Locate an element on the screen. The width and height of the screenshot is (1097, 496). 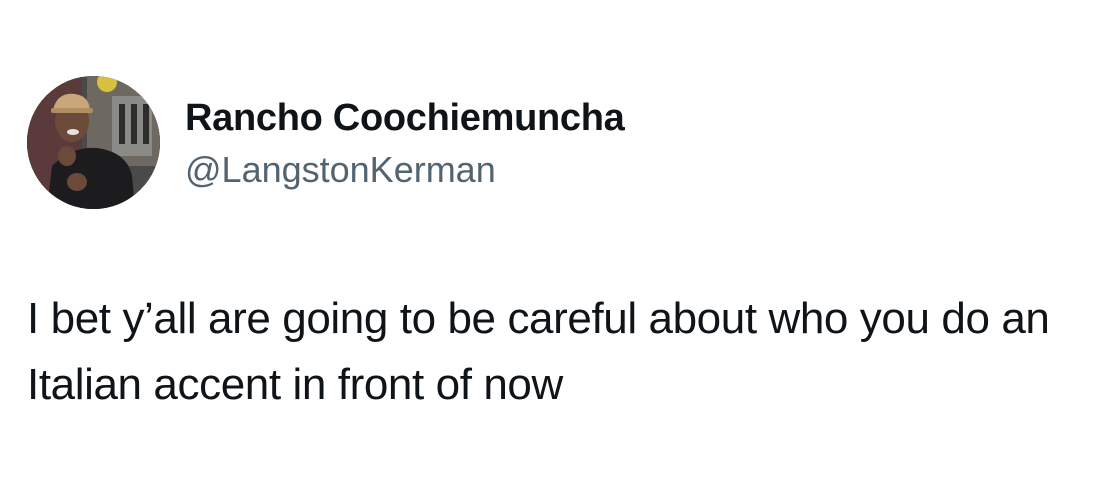
avatar is located at coordinates (93, 142).